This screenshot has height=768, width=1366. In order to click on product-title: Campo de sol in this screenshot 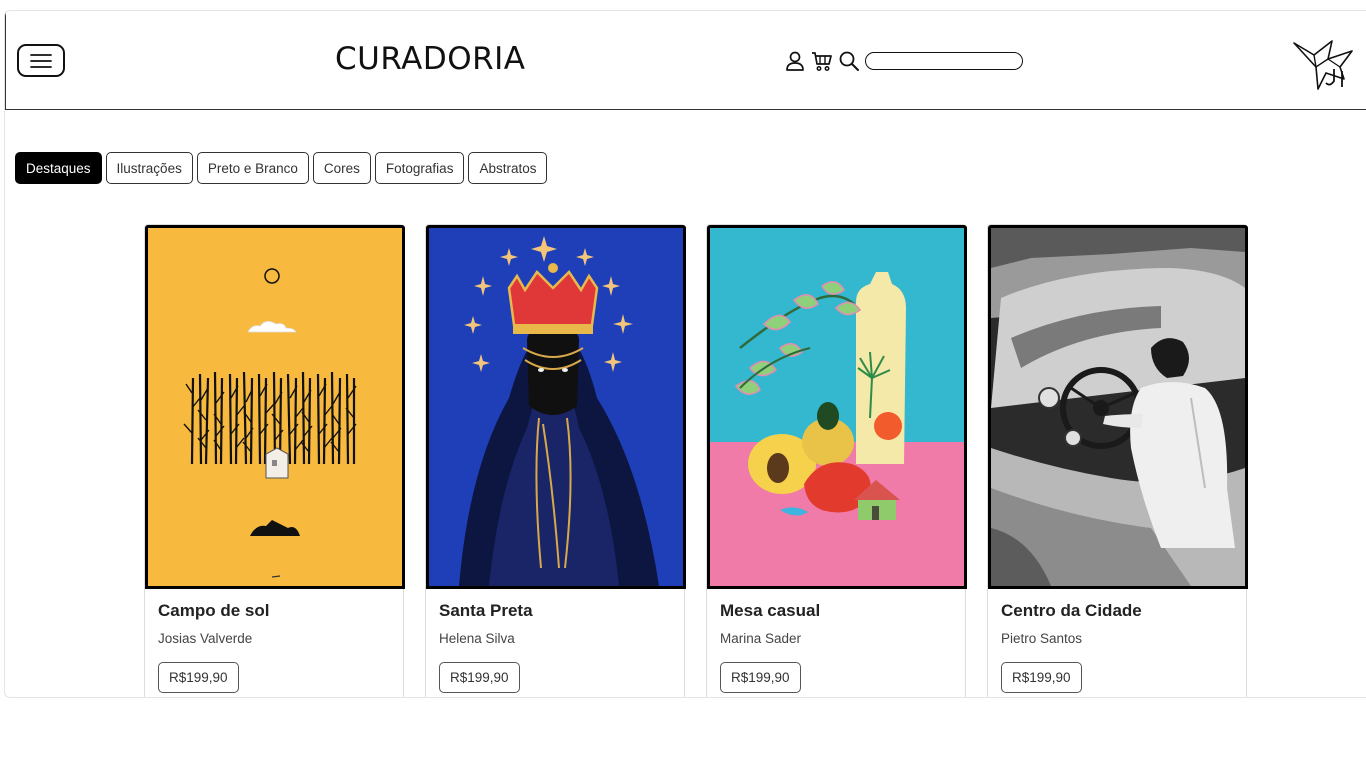, I will do `click(213, 611)`.